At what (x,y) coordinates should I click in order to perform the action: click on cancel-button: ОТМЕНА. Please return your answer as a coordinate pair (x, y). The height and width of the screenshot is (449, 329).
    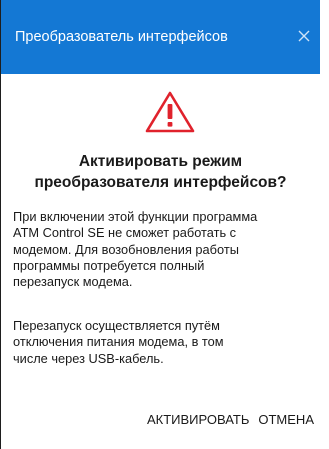
    Looking at the image, I should click on (286, 419).